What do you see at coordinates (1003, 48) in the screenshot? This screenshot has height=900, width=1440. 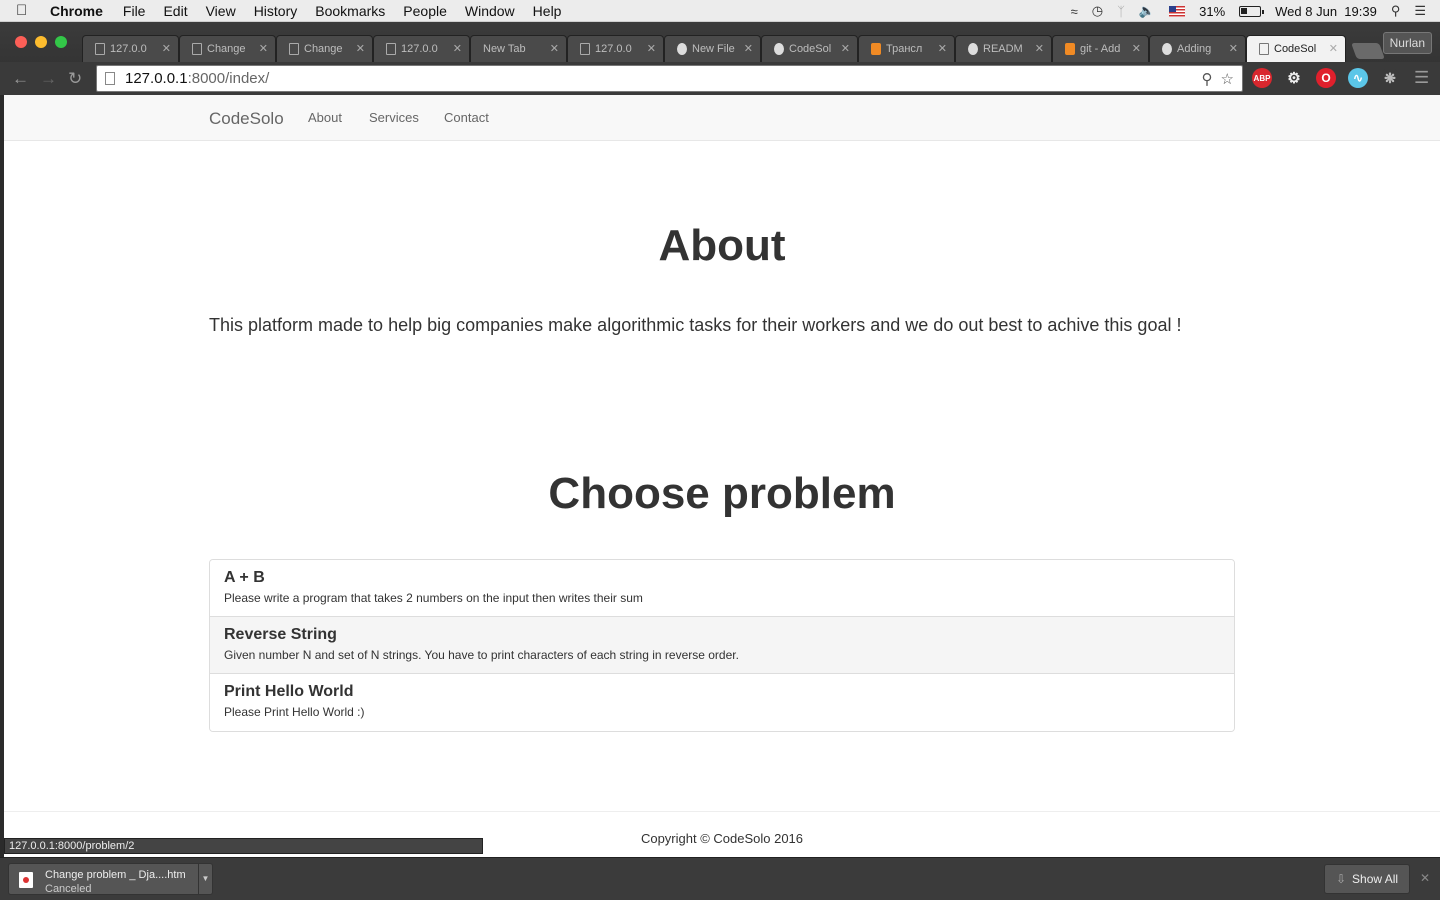 I see `tab: READM ✕` at bounding box center [1003, 48].